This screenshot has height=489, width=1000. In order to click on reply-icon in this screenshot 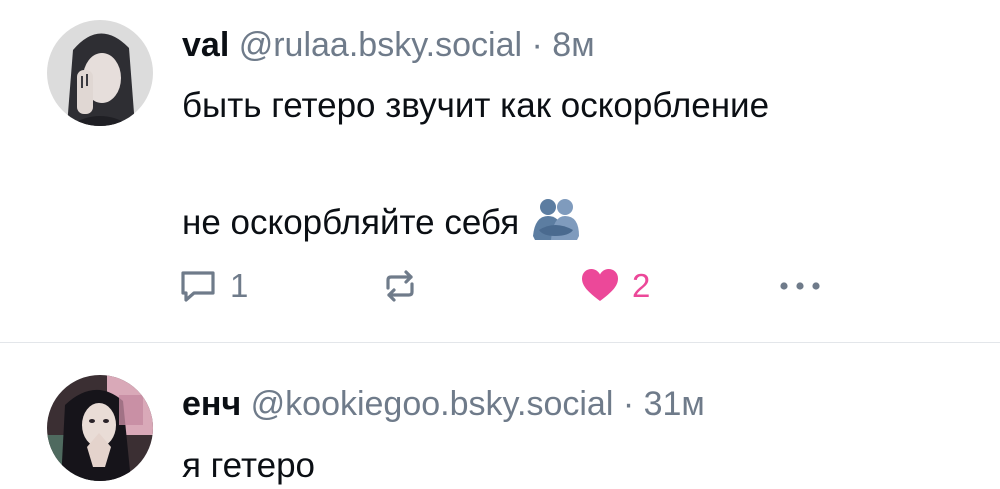, I will do `click(198, 286)`.